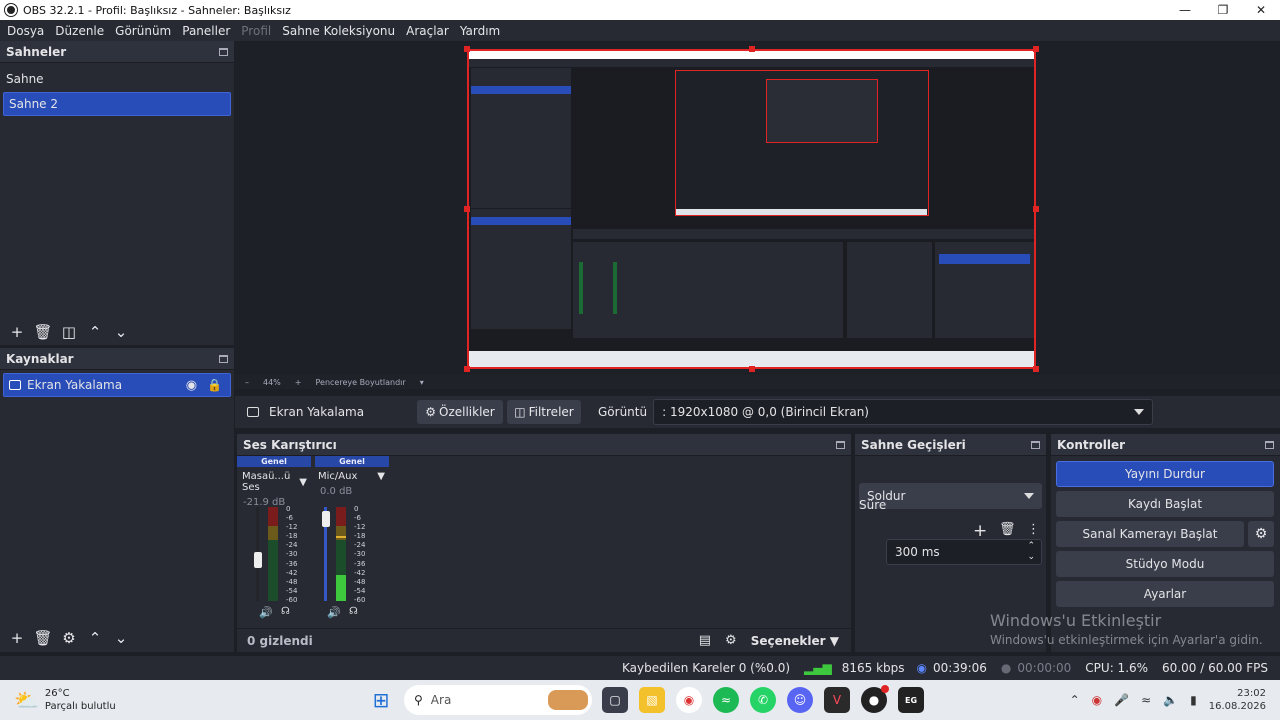 This screenshot has width=1280, height=720. What do you see at coordinates (498, 700) in the screenshot?
I see `search-box: ⚲ Ara` at bounding box center [498, 700].